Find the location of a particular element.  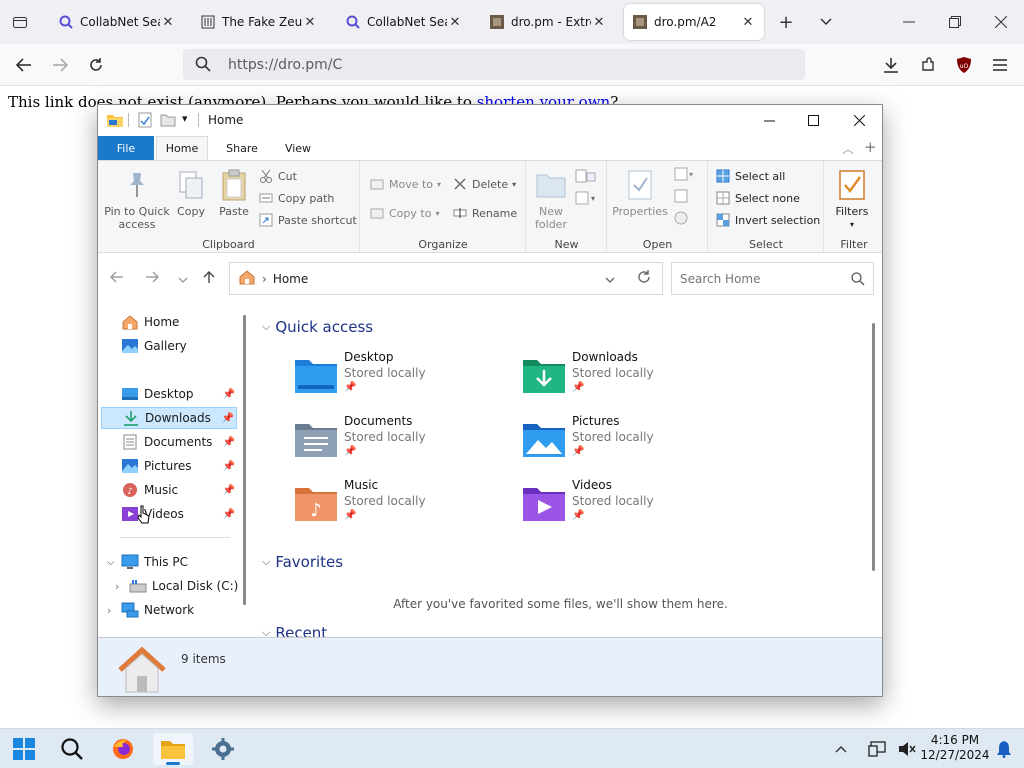

new-item-icon is located at coordinates (586, 177).